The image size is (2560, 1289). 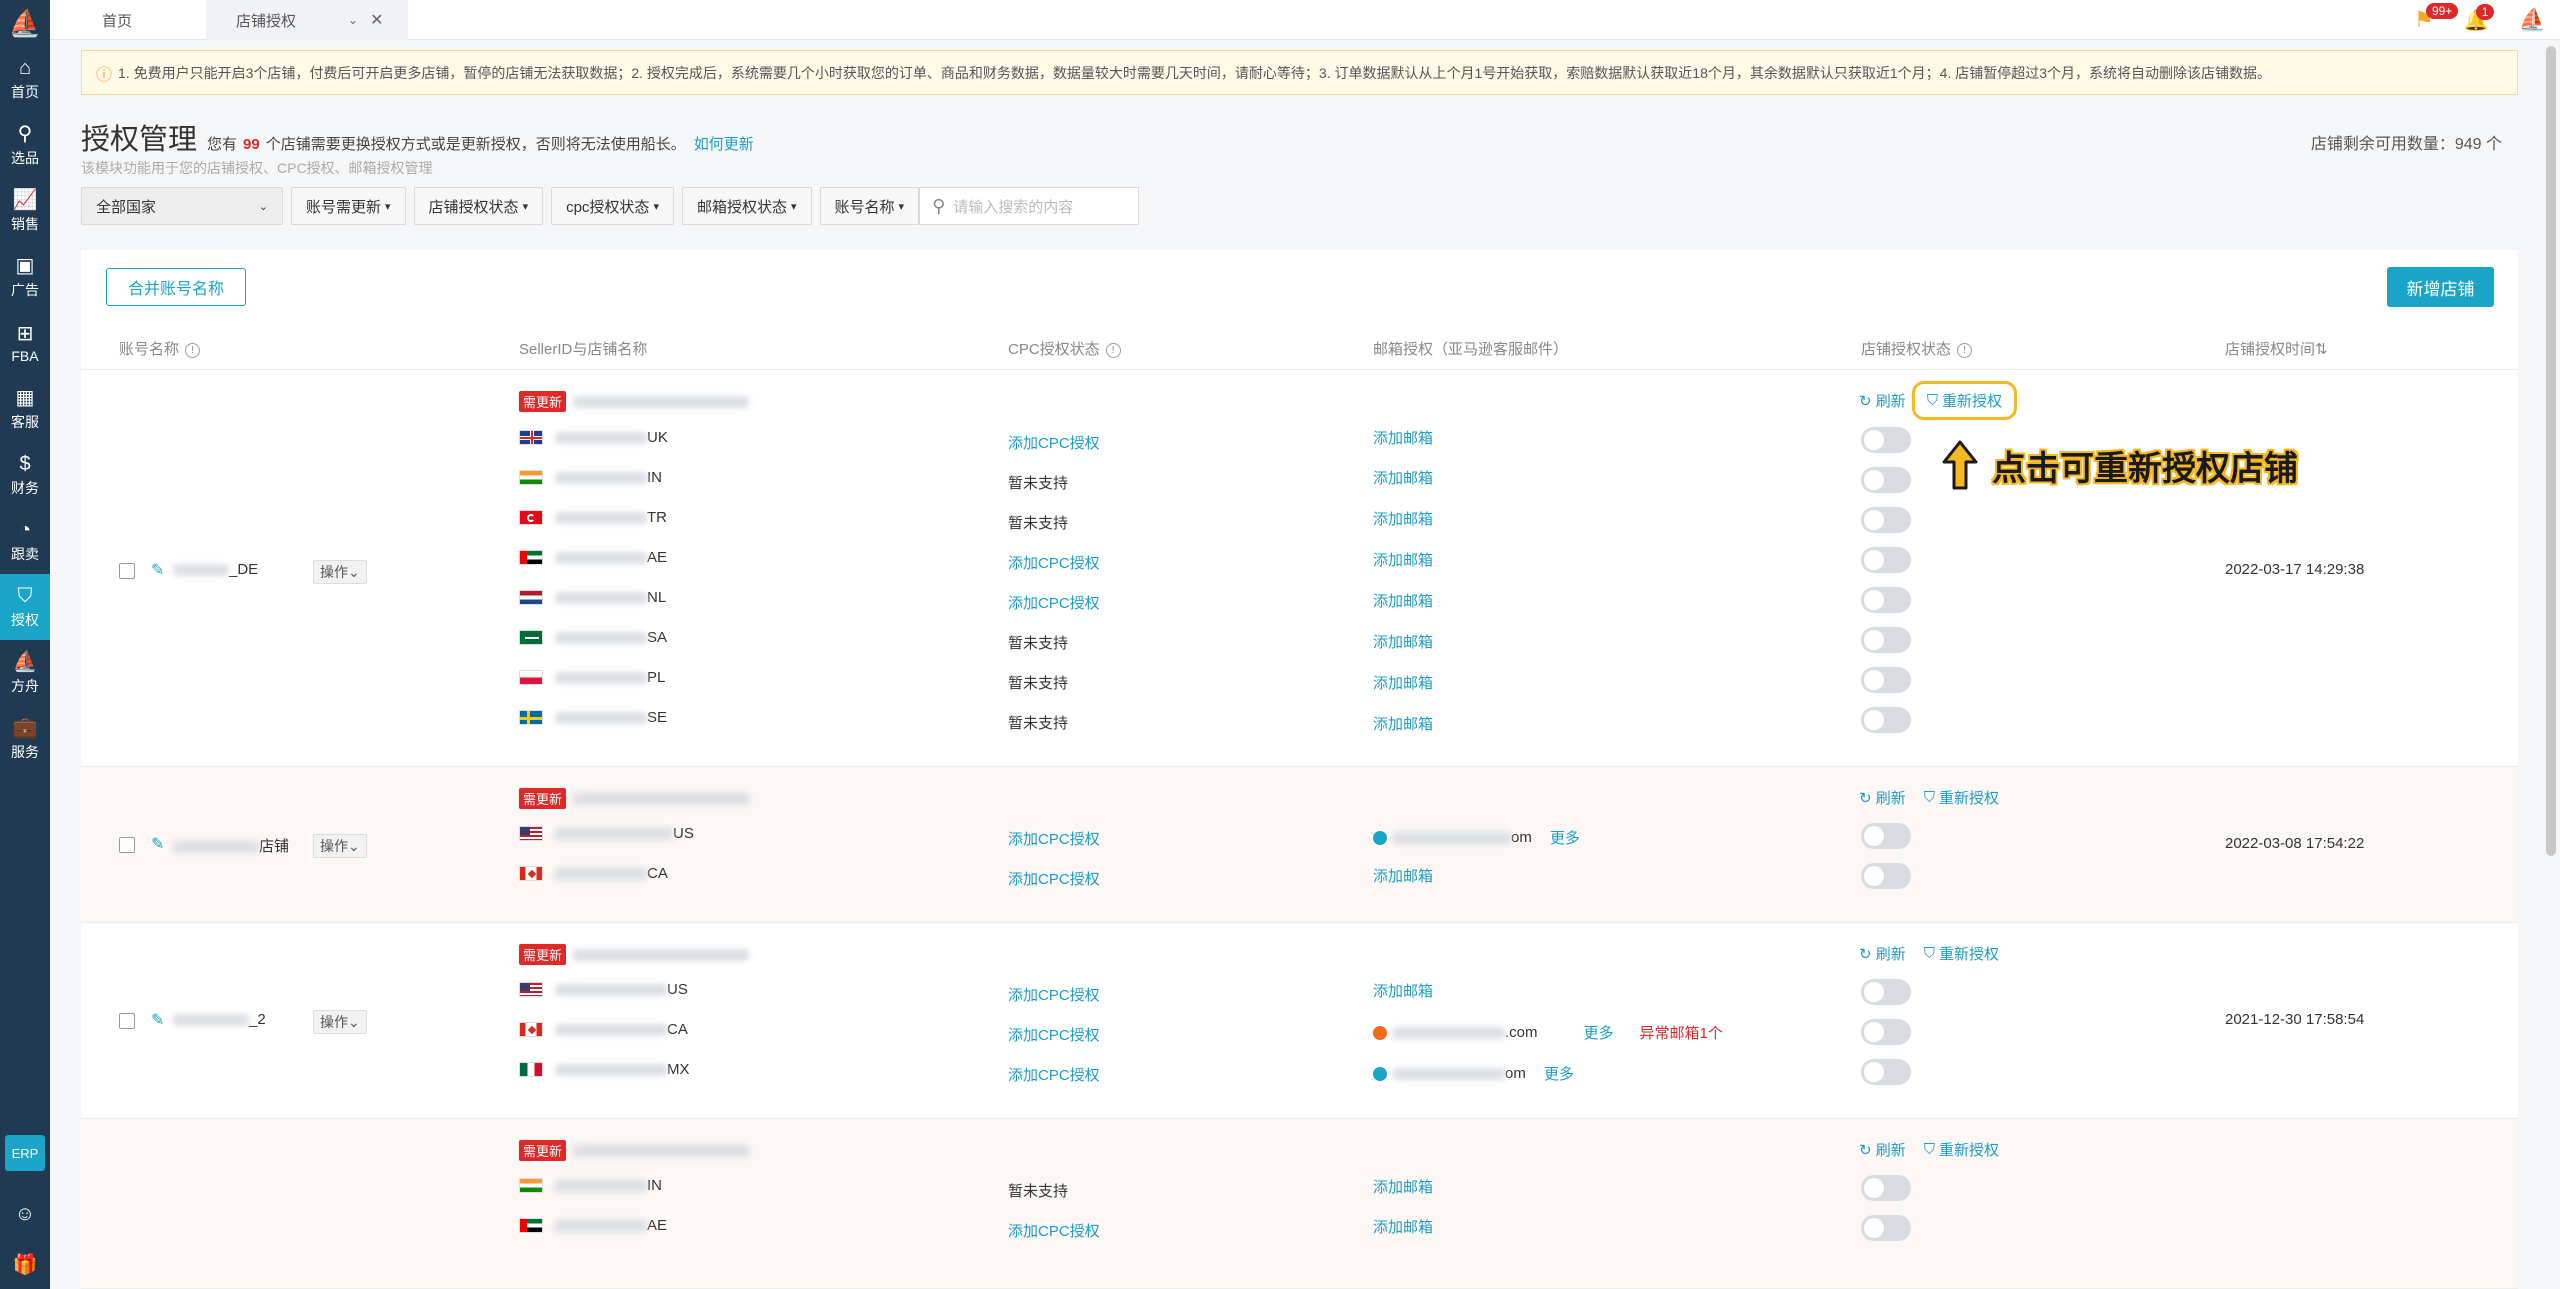 What do you see at coordinates (478, 206) in the screenshot?
I see `shop-auth-filter: 店铺授权状态 ▾` at bounding box center [478, 206].